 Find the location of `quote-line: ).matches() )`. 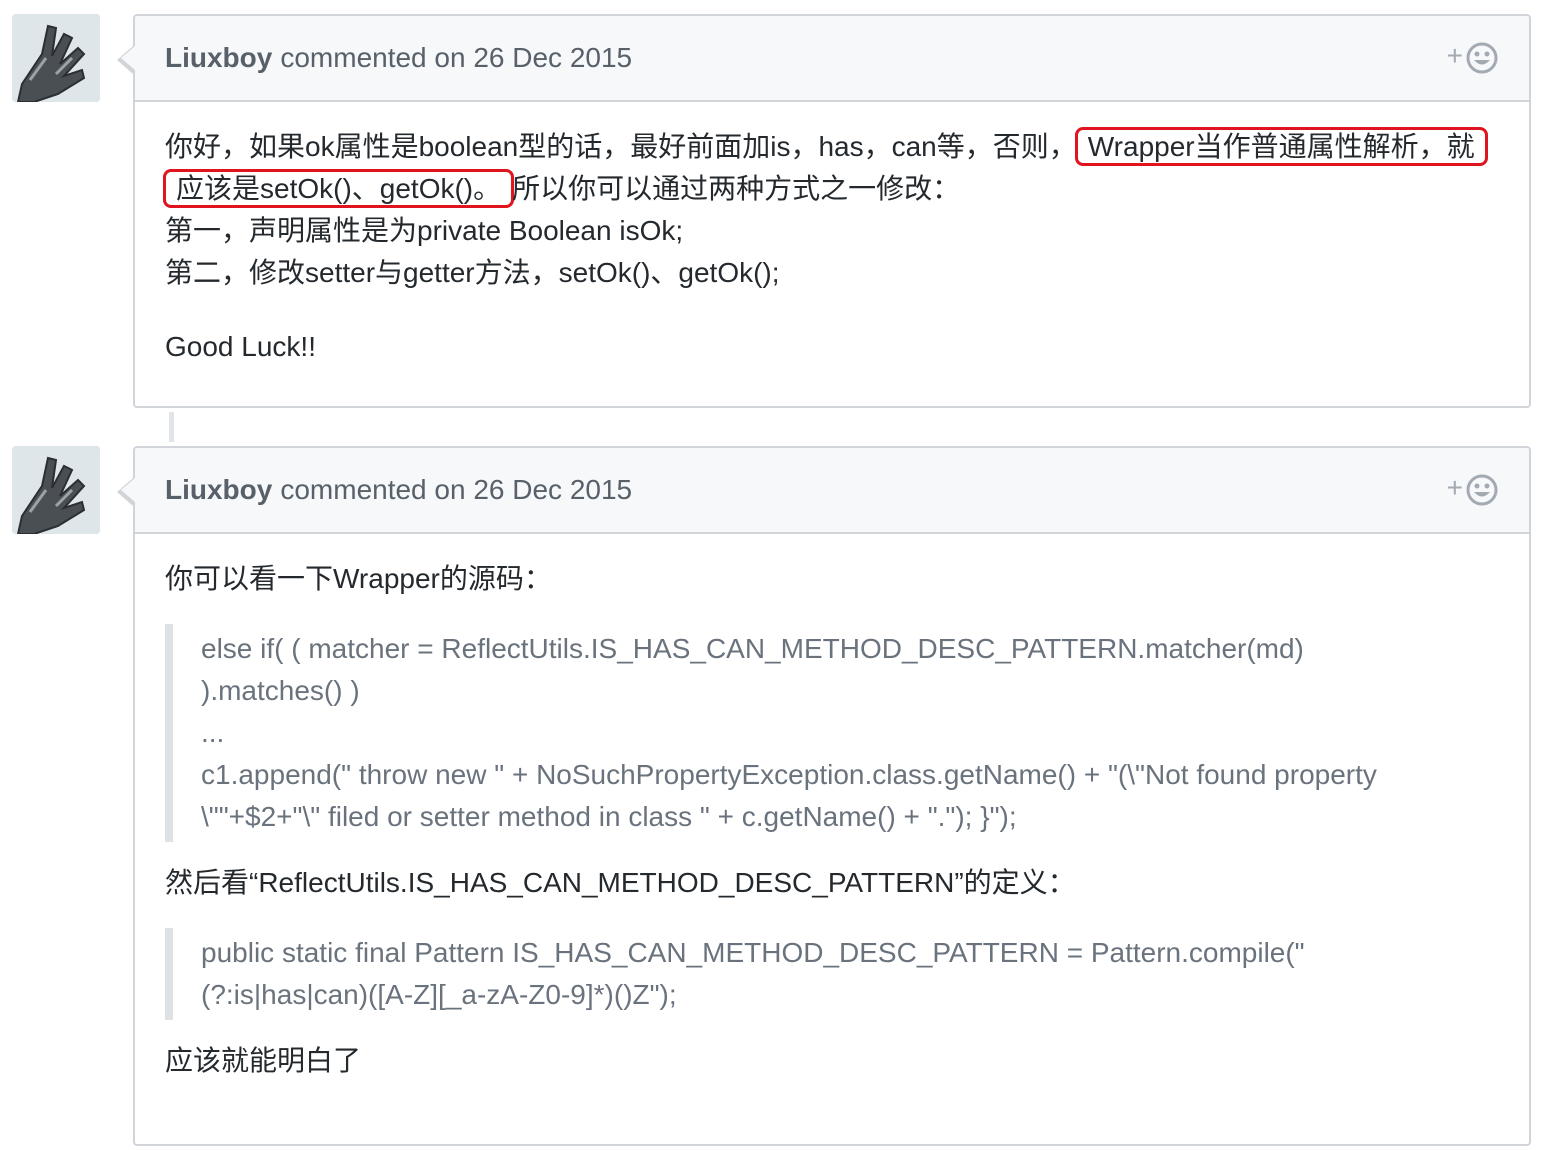

quote-line: ).matches() ) is located at coordinates (280, 690).